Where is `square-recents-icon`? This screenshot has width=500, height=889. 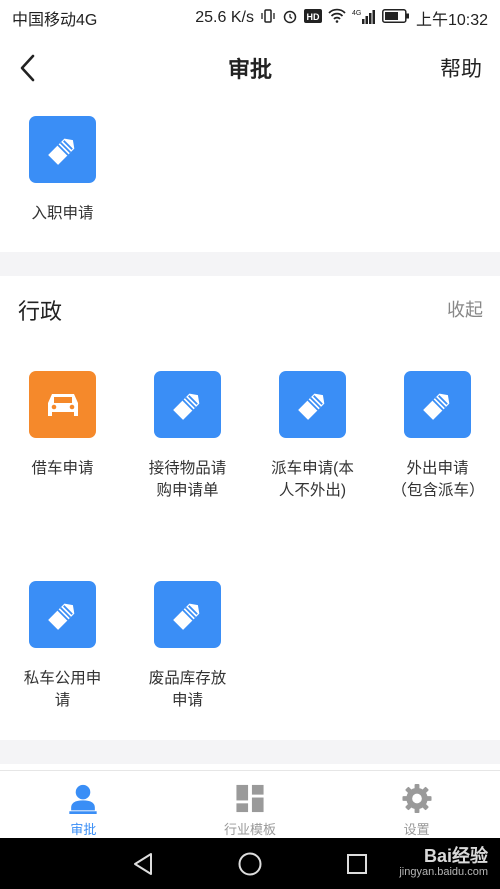 square-recents-icon is located at coordinates (357, 863).